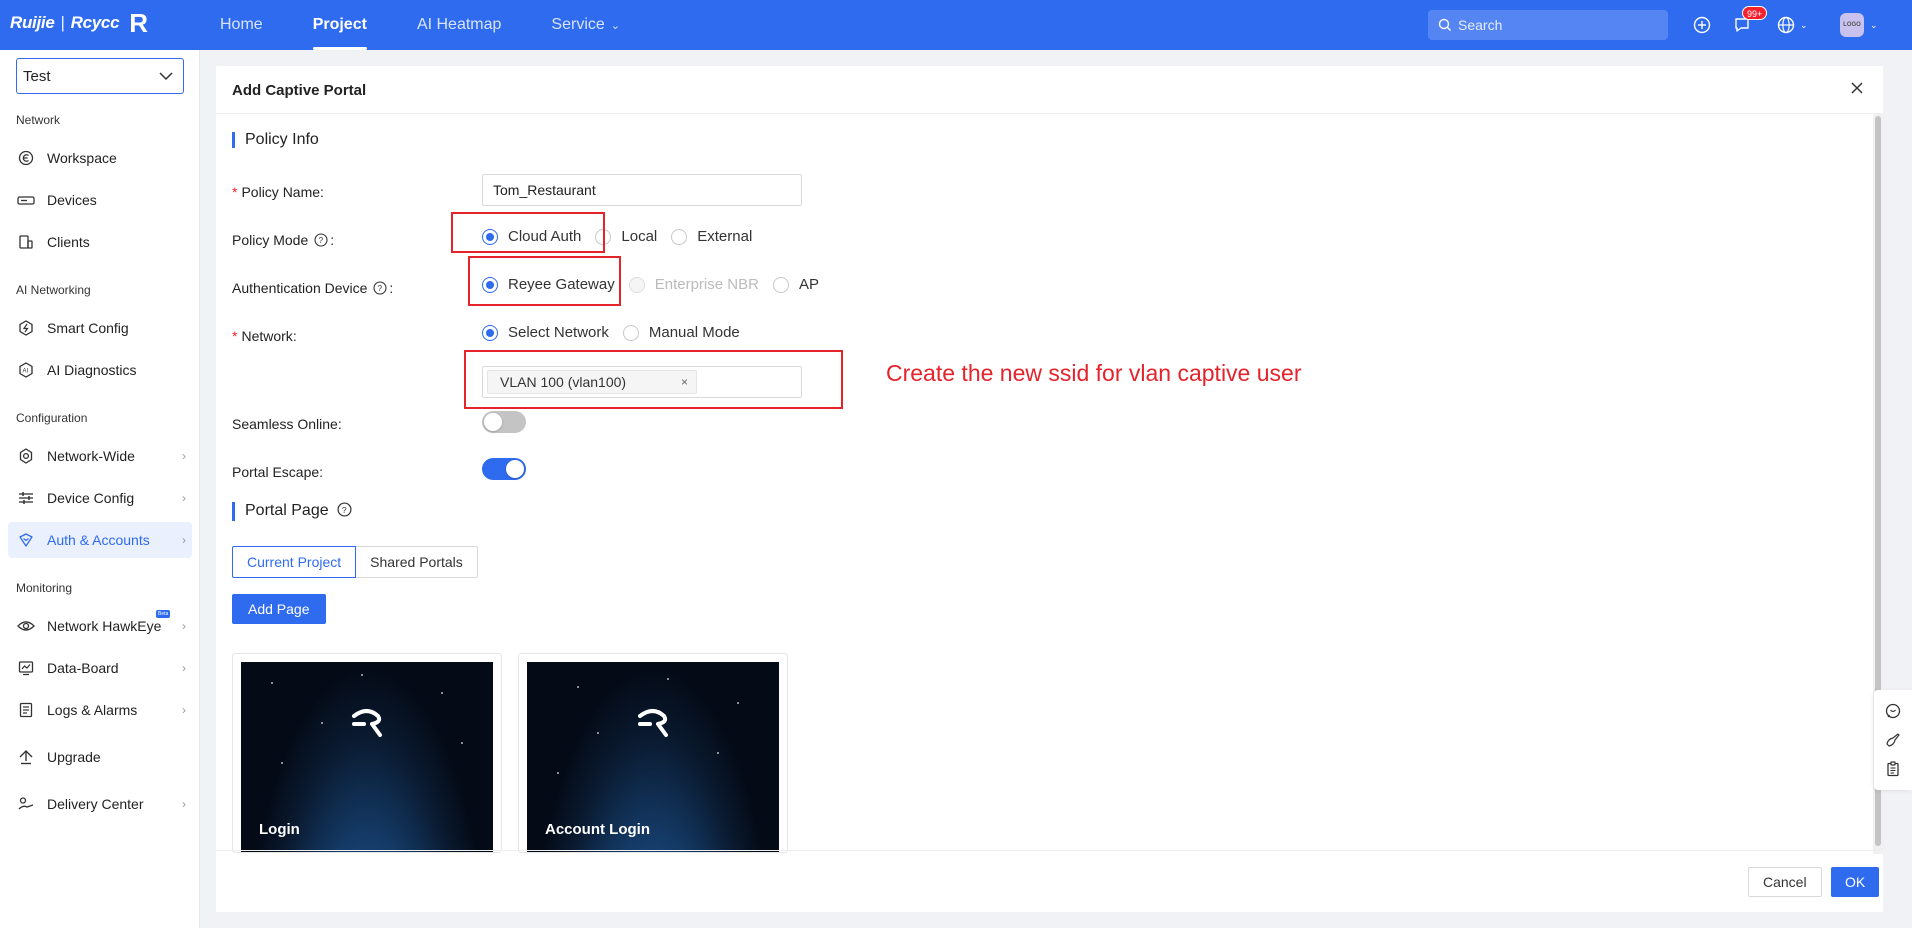  Describe the element at coordinates (26, 498) in the screenshot. I see `sliders-icon` at that location.